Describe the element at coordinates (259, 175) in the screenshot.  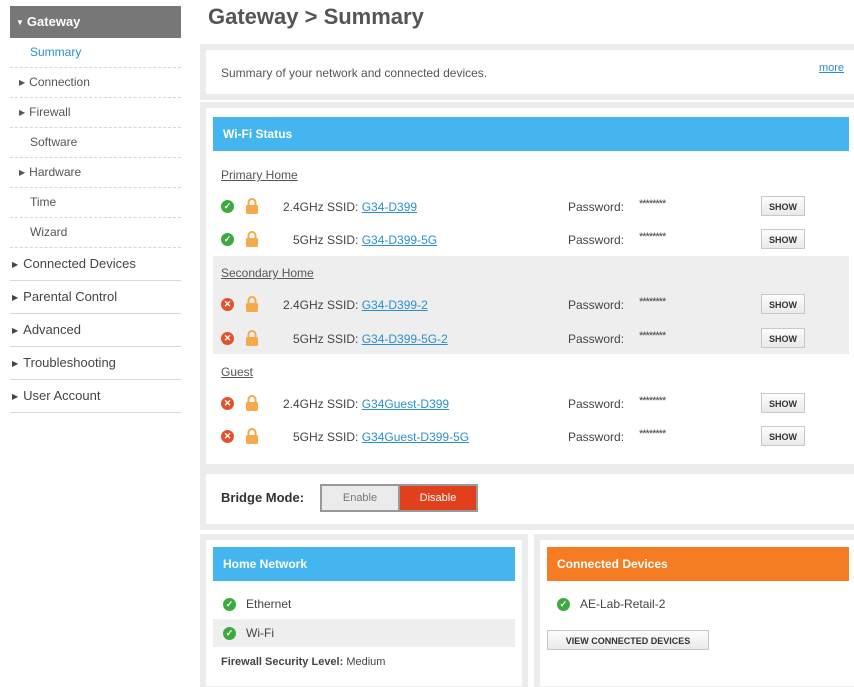
I see `section-title-primary-home: Primary Home` at that location.